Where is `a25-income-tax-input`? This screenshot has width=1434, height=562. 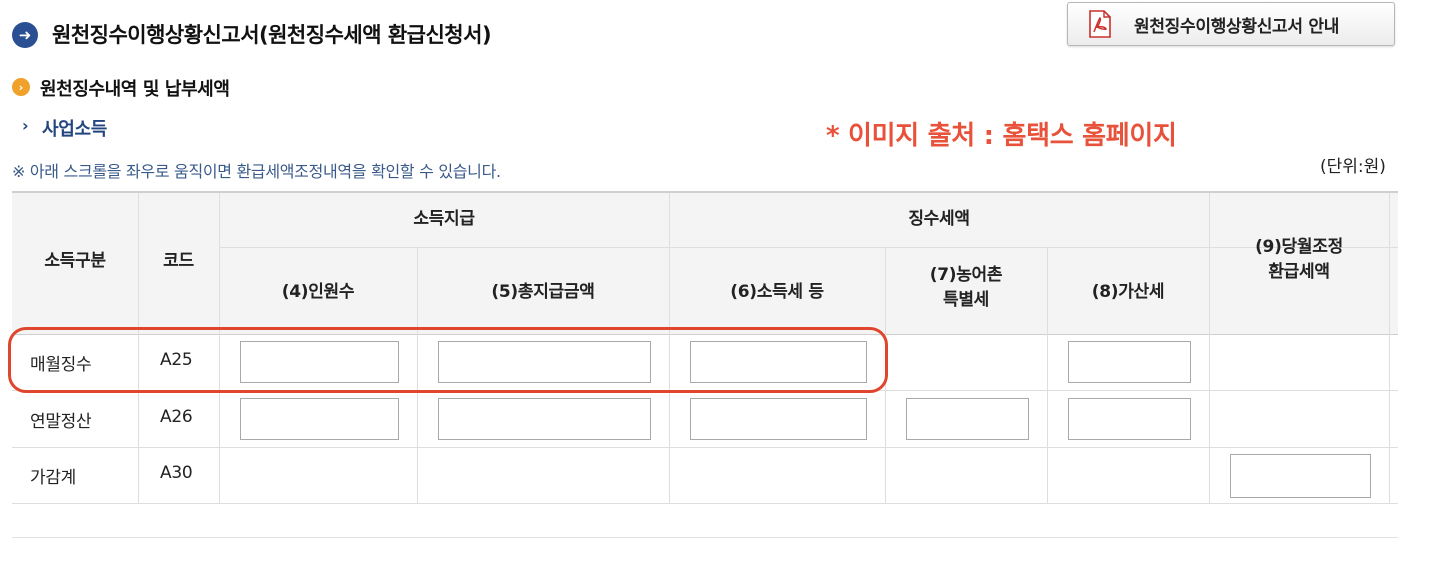 a25-income-tax-input is located at coordinates (778, 362).